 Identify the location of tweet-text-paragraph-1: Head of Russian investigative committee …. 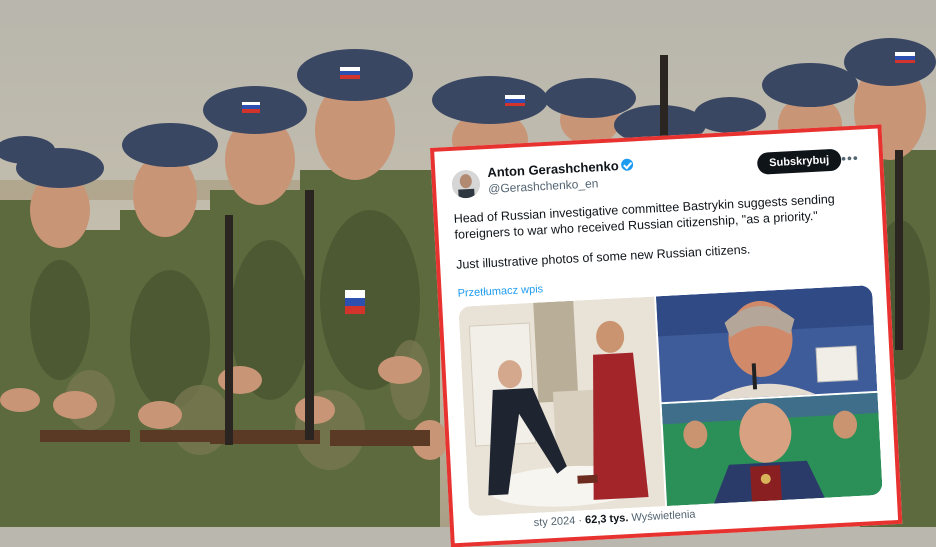
(644, 216).